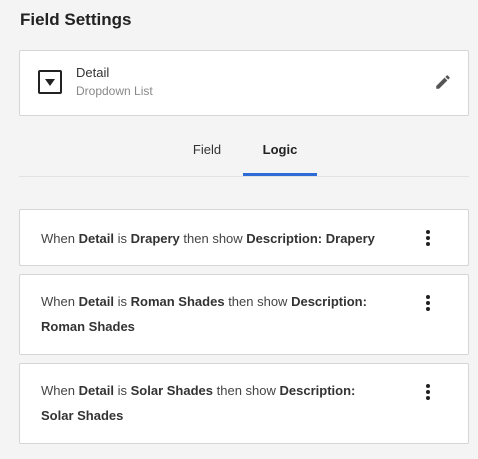 The image size is (478, 459). What do you see at coordinates (114, 91) in the screenshot?
I see `field-type: Dropdown List` at bounding box center [114, 91].